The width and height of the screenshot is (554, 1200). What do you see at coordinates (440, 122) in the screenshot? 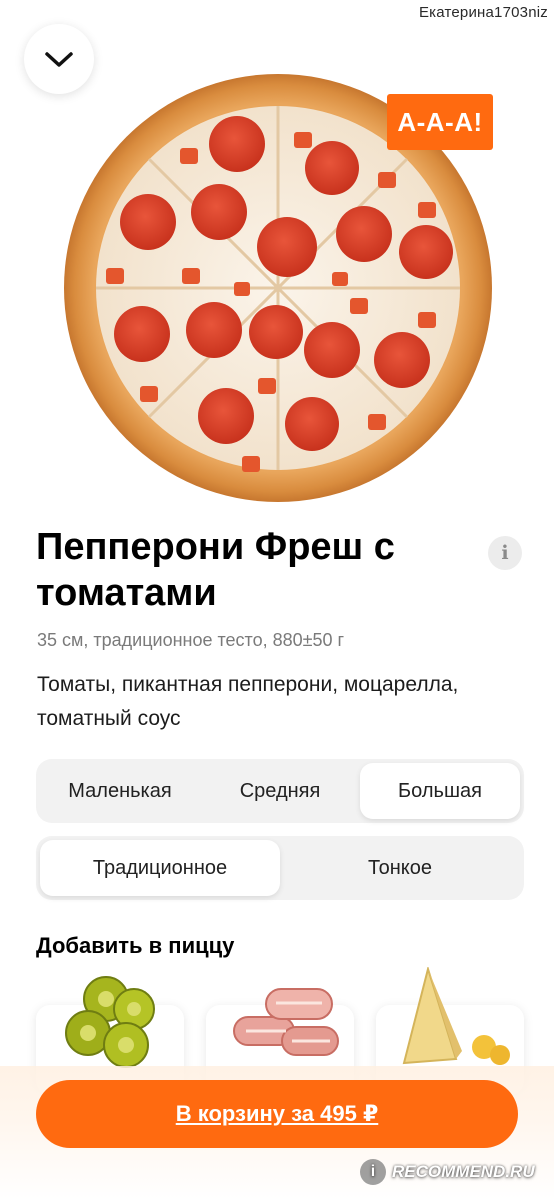
I see `promo-badge: А-А-А!` at bounding box center [440, 122].